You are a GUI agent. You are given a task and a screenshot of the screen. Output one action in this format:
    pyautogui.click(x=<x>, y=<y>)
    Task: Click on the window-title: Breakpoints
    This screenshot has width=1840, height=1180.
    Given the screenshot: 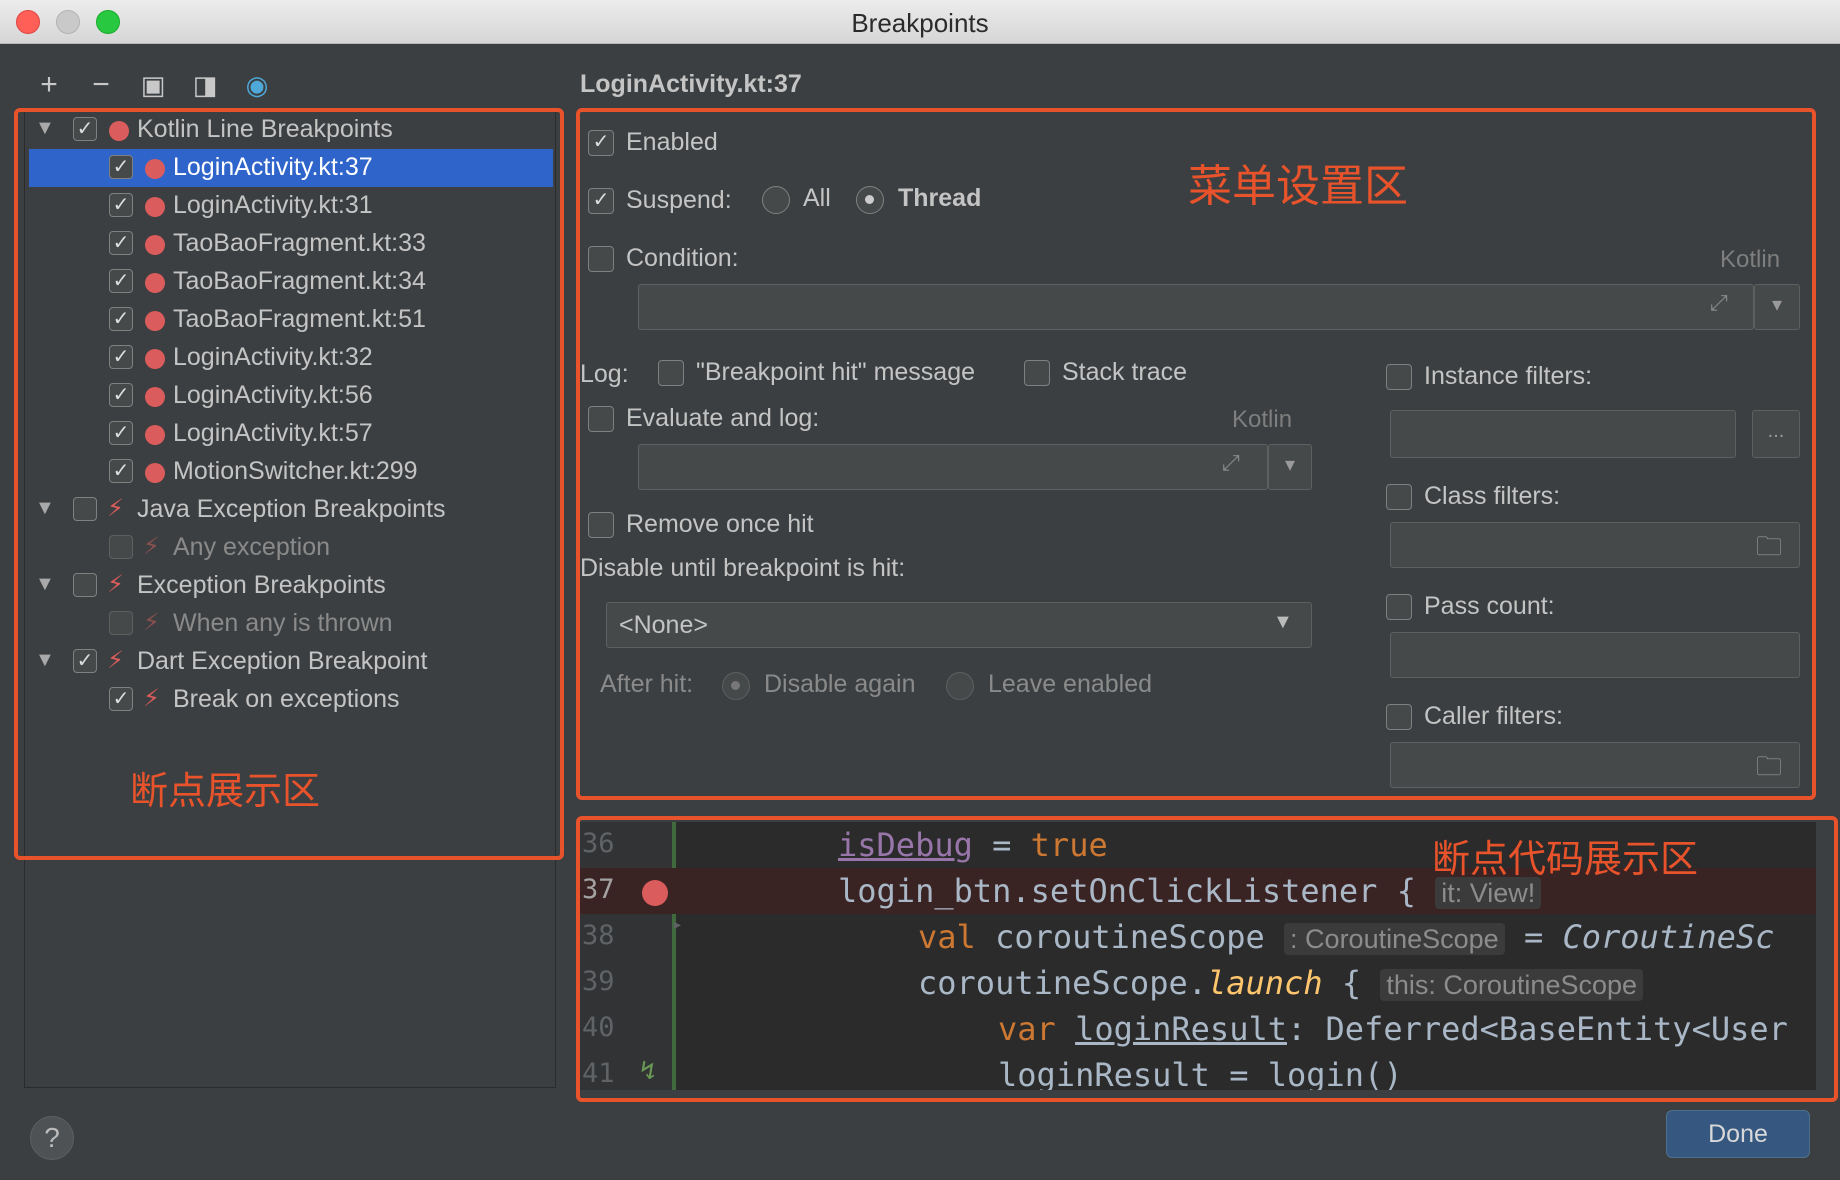 What is the action you would take?
    pyautogui.click(x=920, y=23)
    